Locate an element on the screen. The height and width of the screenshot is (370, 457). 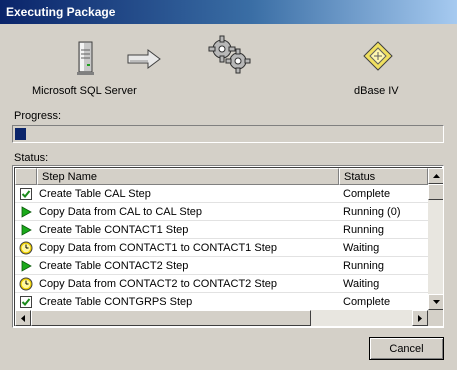
step-name-cell: Create Table CONTACT1 Step is located at coordinates (114, 229).